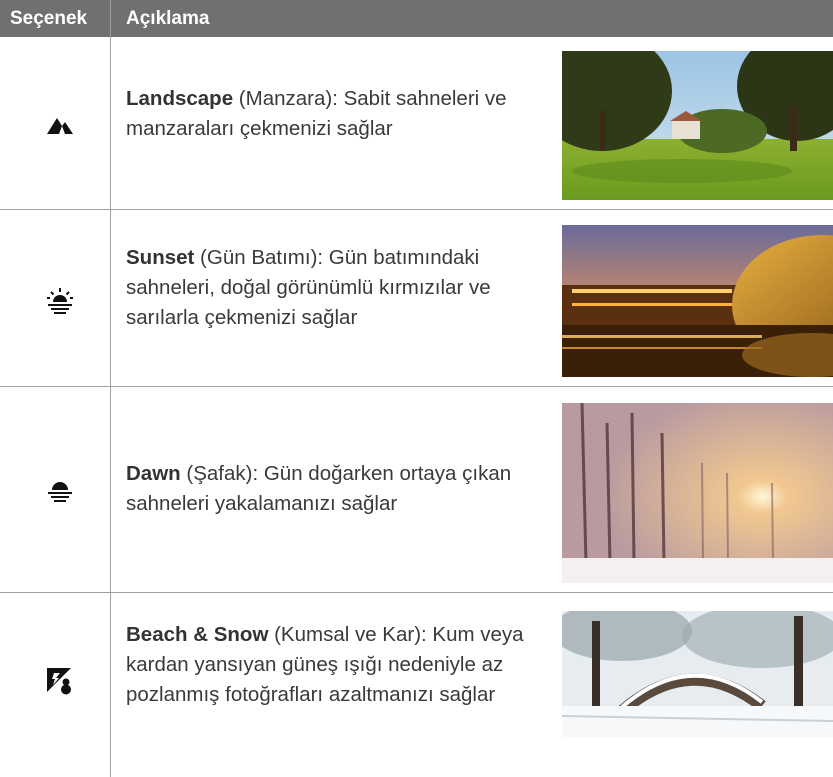 The width and height of the screenshot is (833, 777). What do you see at coordinates (697, 493) in the screenshot?
I see `foggy-dawn-photo` at bounding box center [697, 493].